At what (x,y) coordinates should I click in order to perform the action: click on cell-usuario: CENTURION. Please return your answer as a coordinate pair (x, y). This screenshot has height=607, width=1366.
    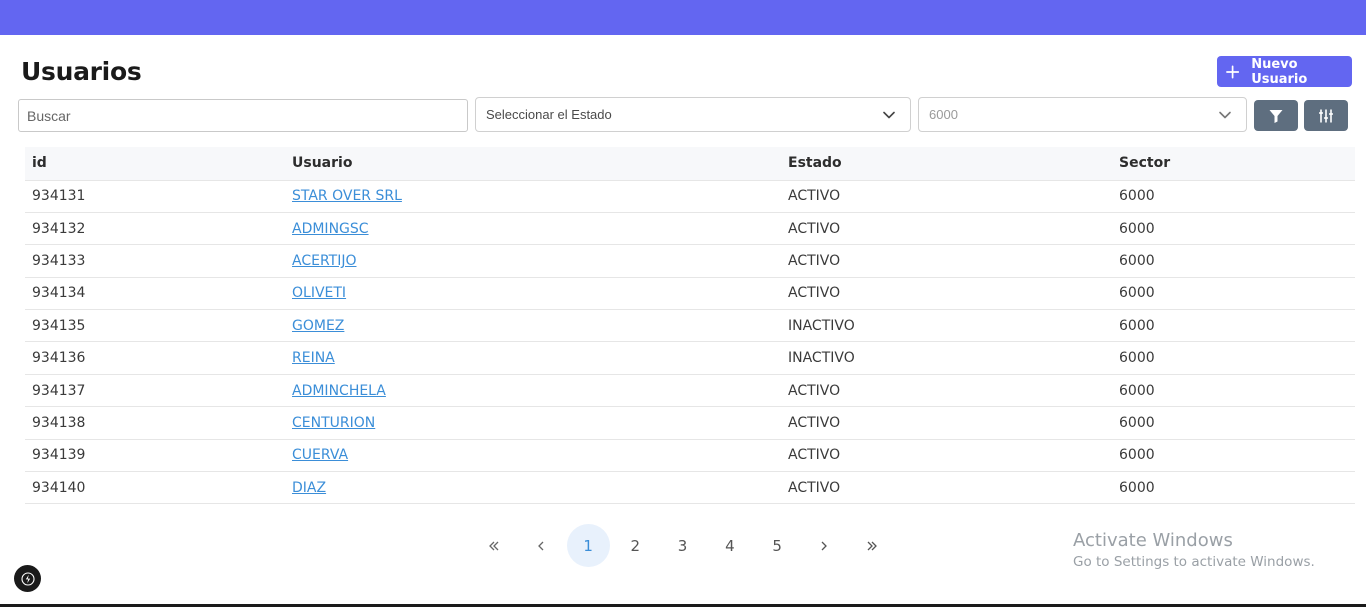
    Looking at the image, I should click on (533, 423).